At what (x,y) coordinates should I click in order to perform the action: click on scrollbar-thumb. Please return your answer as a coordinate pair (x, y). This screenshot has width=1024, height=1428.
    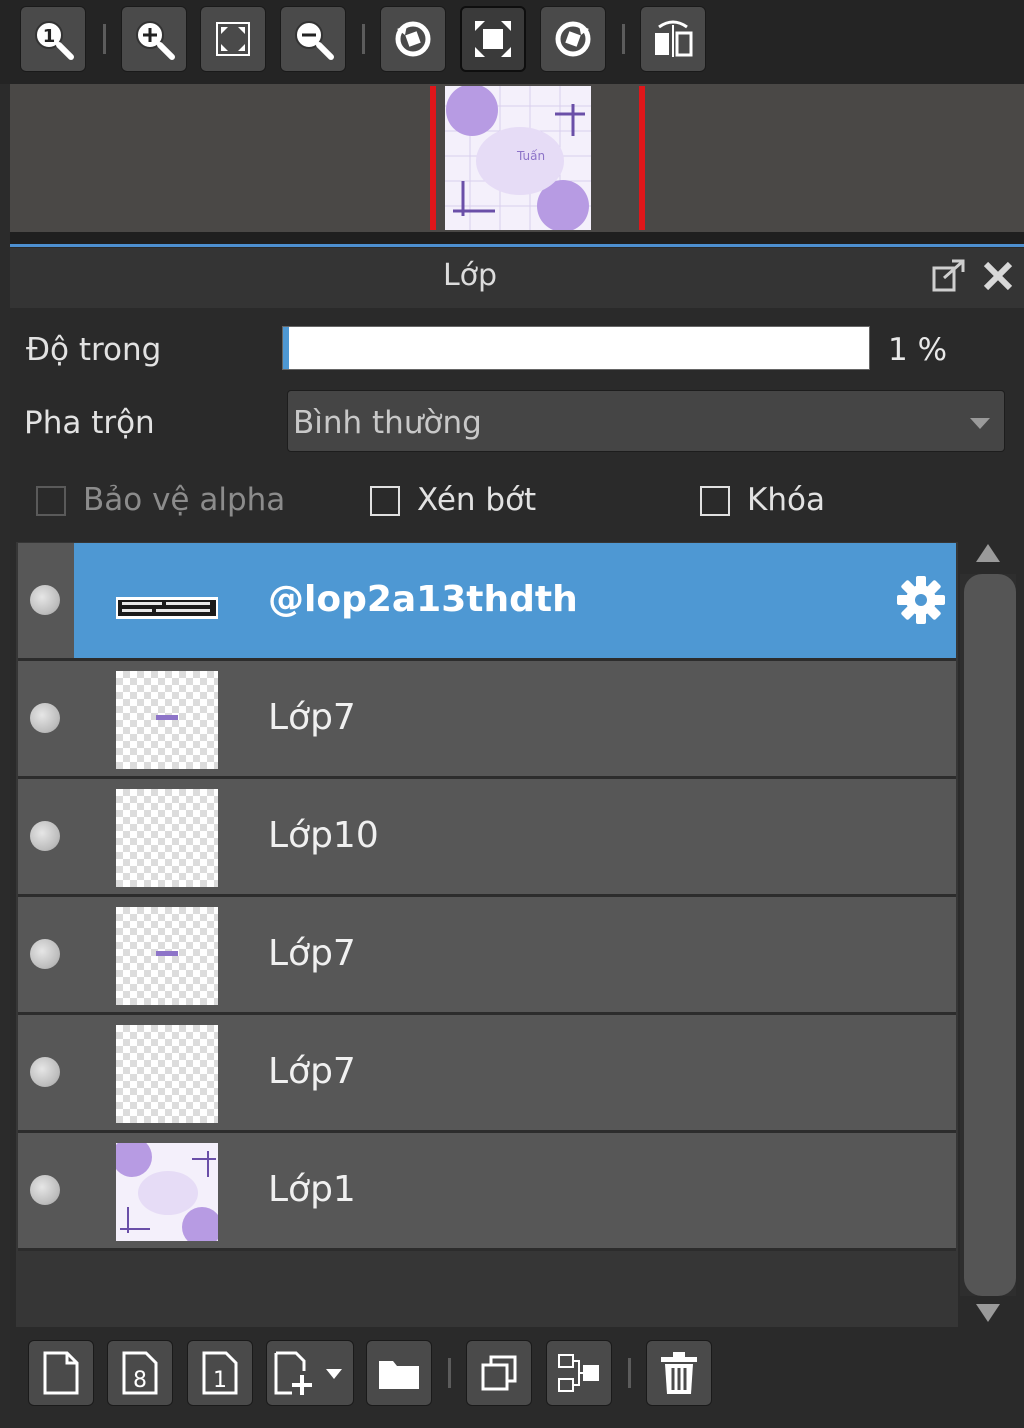
    Looking at the image, I should click on (990, 935).